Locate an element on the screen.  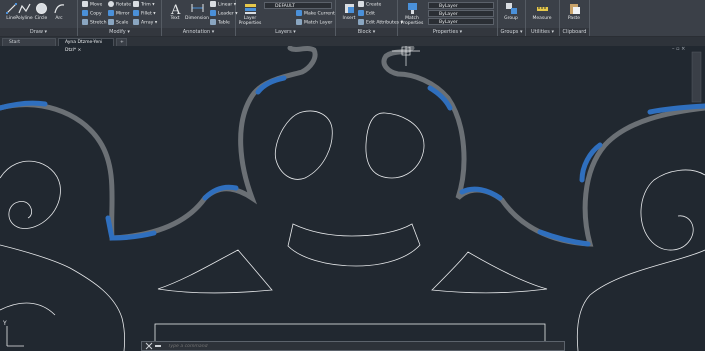
group-button: Group is located at coordinates (511, 14).